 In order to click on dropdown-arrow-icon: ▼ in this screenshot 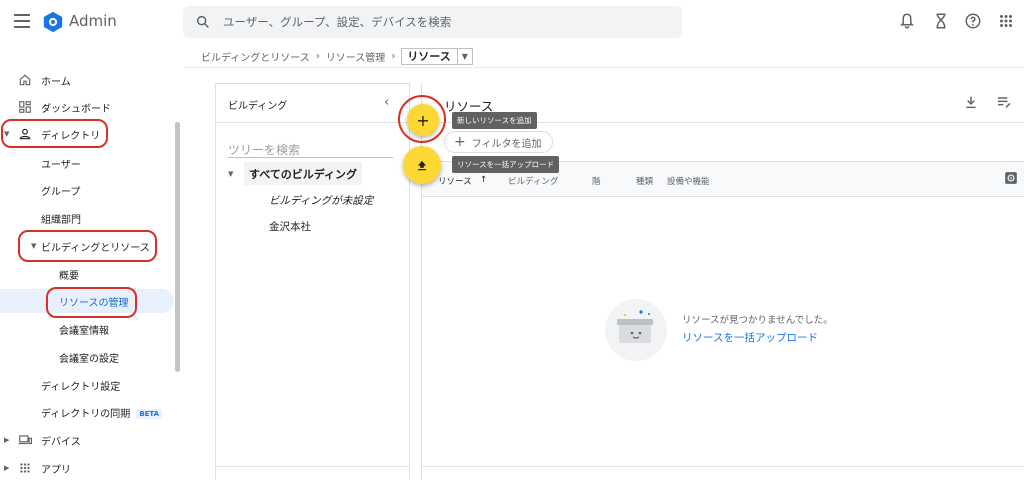, I will do `click(464, 56)`.